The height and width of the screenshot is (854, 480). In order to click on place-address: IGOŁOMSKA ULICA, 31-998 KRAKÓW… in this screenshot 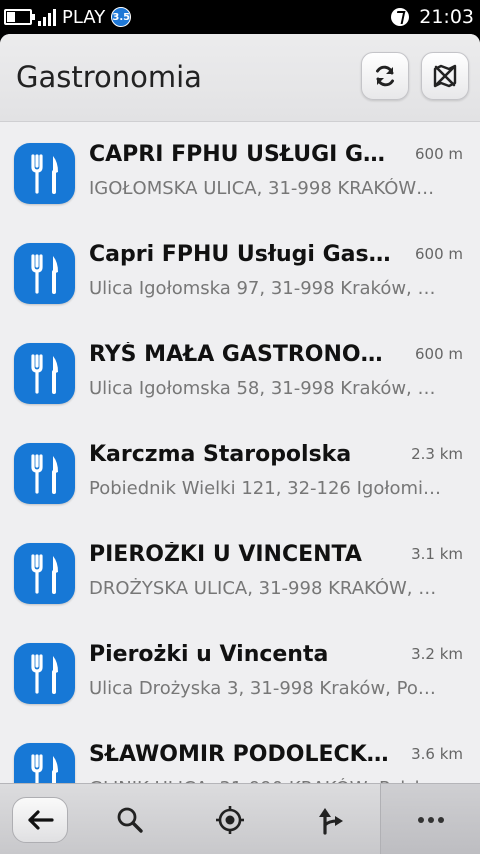, I will do `click(262, 188)`.